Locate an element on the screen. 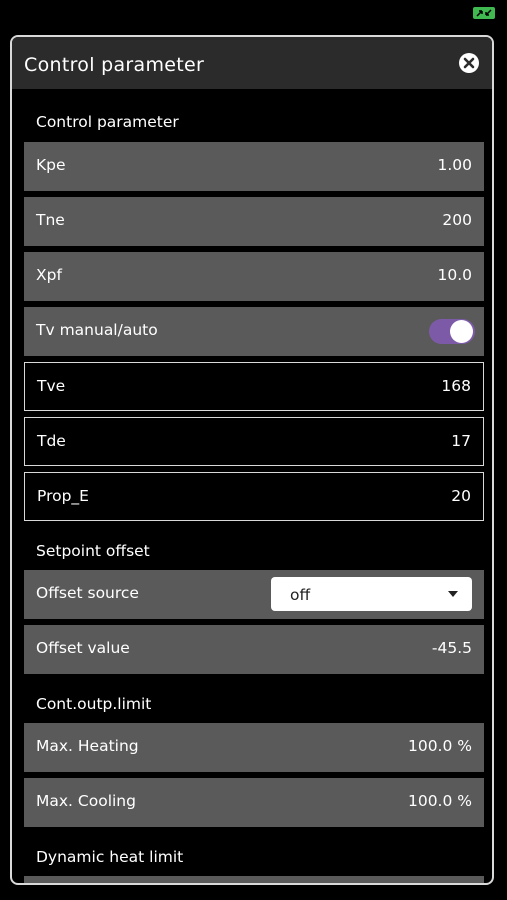  row-value: 1.00 is located at coordinates (454, 165).